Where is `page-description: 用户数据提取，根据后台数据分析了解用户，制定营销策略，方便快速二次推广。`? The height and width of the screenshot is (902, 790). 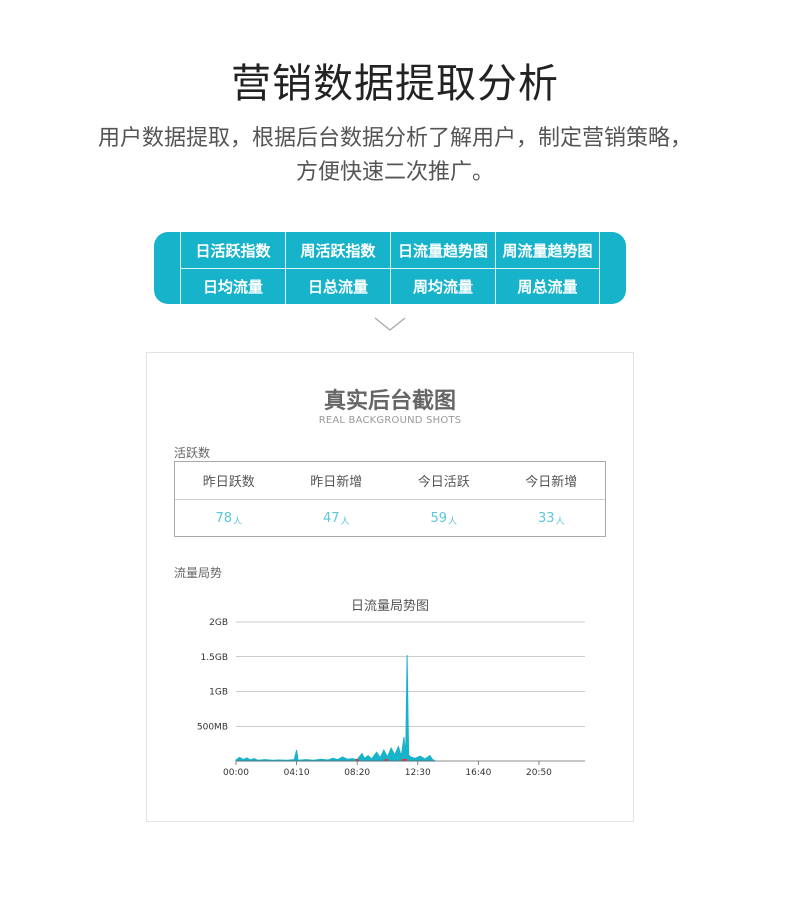 page-description: 用户数据提取，根据后台数据分析了解用户，制定营销策略，方便快速二次推广。 is located at coordinates (394, 155).